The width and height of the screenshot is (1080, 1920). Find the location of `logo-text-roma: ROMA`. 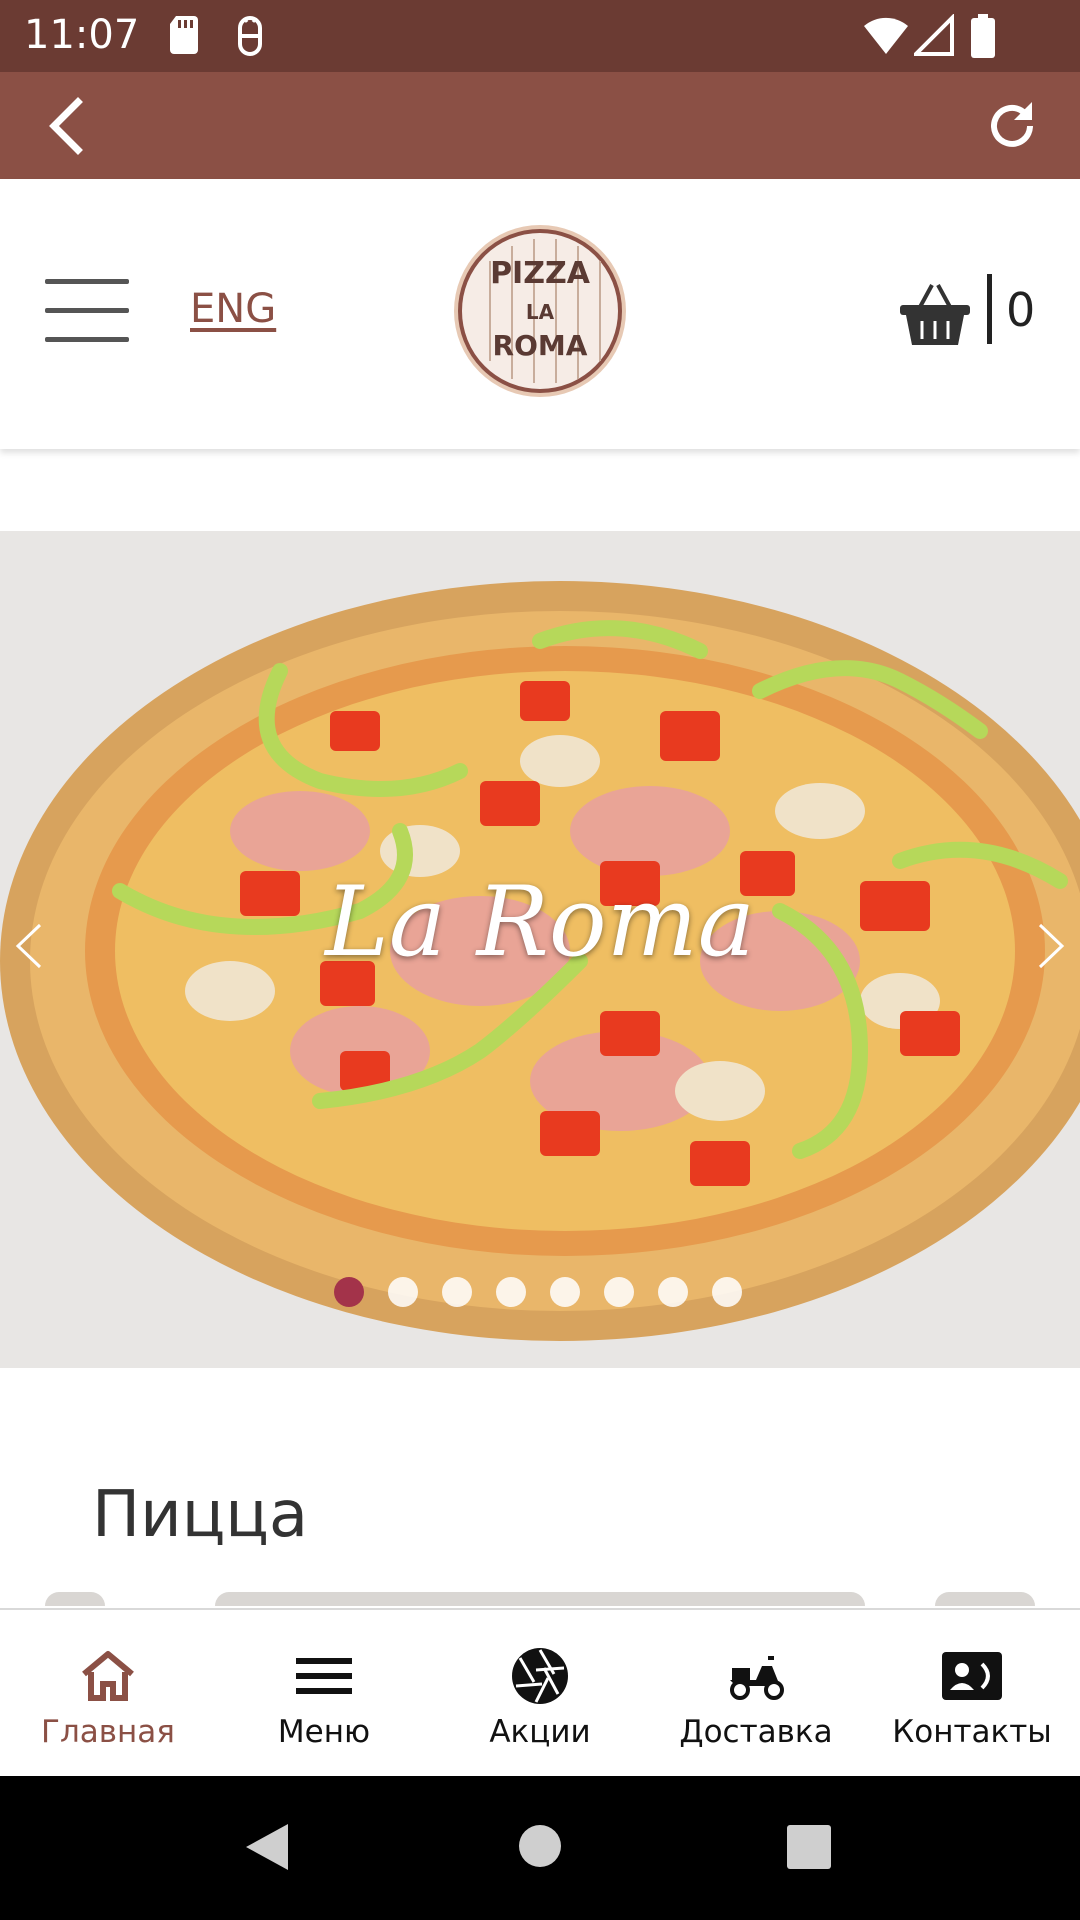

logo-text-roma: ROMA is located at coordinates (540, 345).